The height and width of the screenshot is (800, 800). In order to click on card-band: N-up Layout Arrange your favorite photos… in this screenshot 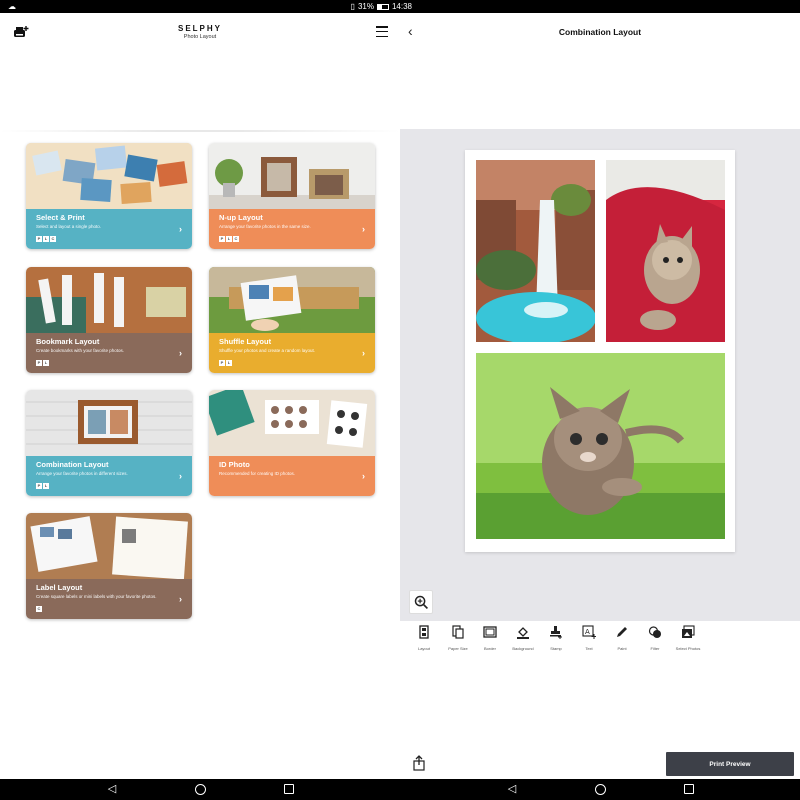, I will do `click(292, 229)`.